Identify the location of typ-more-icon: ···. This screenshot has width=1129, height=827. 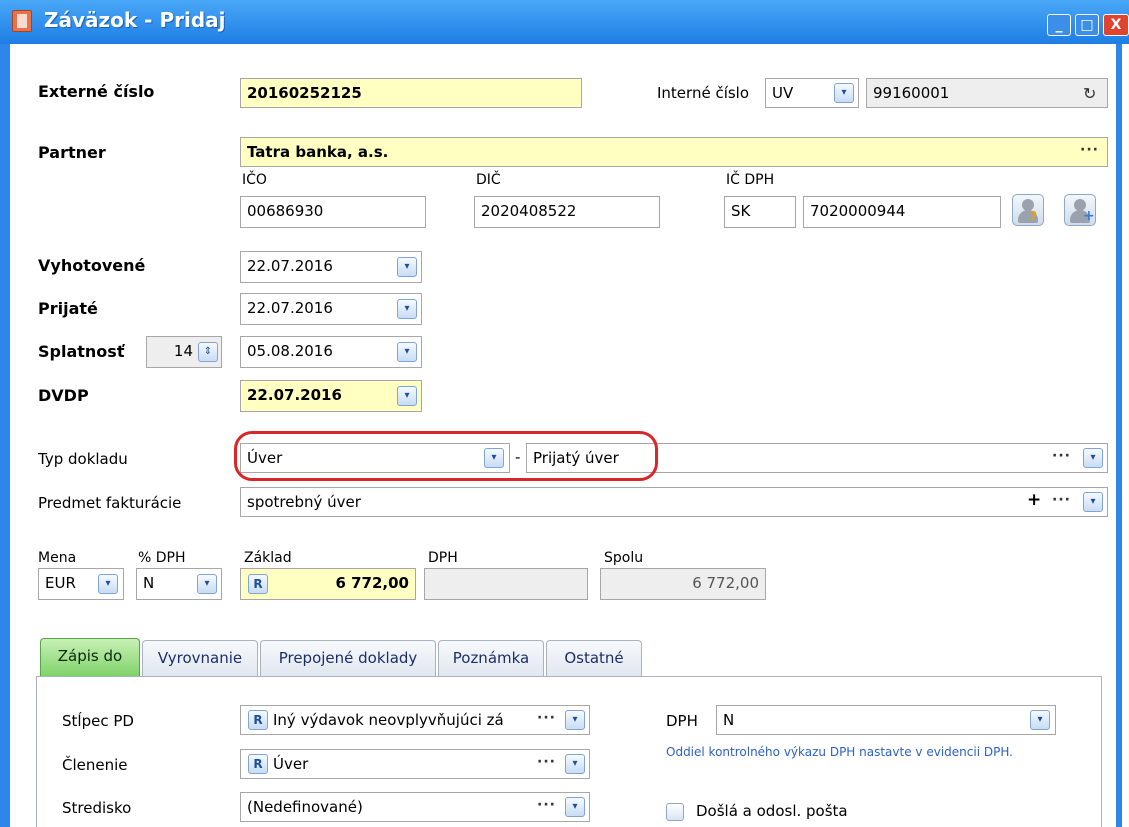
(1061, 456).